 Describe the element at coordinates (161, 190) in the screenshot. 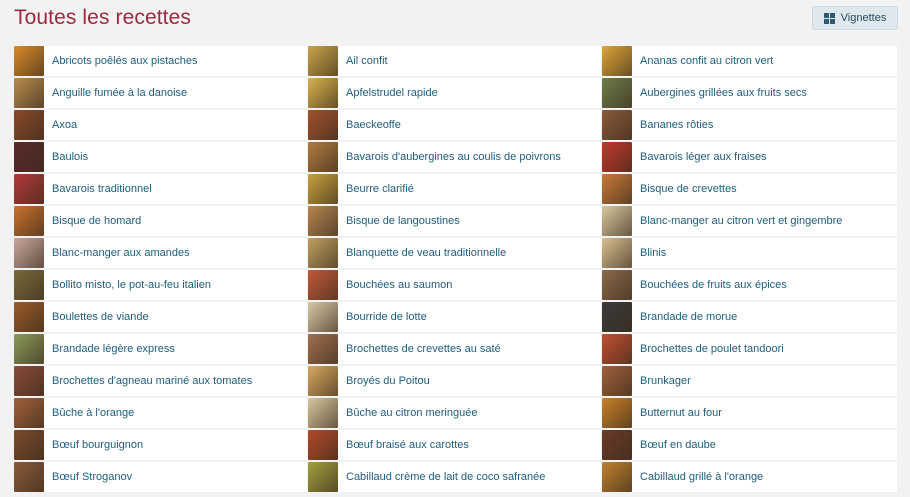

I see `recipe-item: Bavarois traditionnel` at that location.